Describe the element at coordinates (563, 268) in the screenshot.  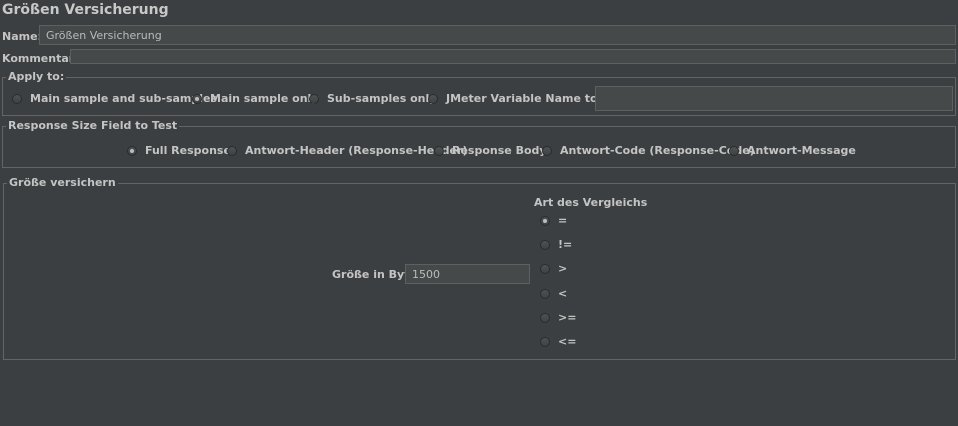
I see `radio-label: >` at that location.